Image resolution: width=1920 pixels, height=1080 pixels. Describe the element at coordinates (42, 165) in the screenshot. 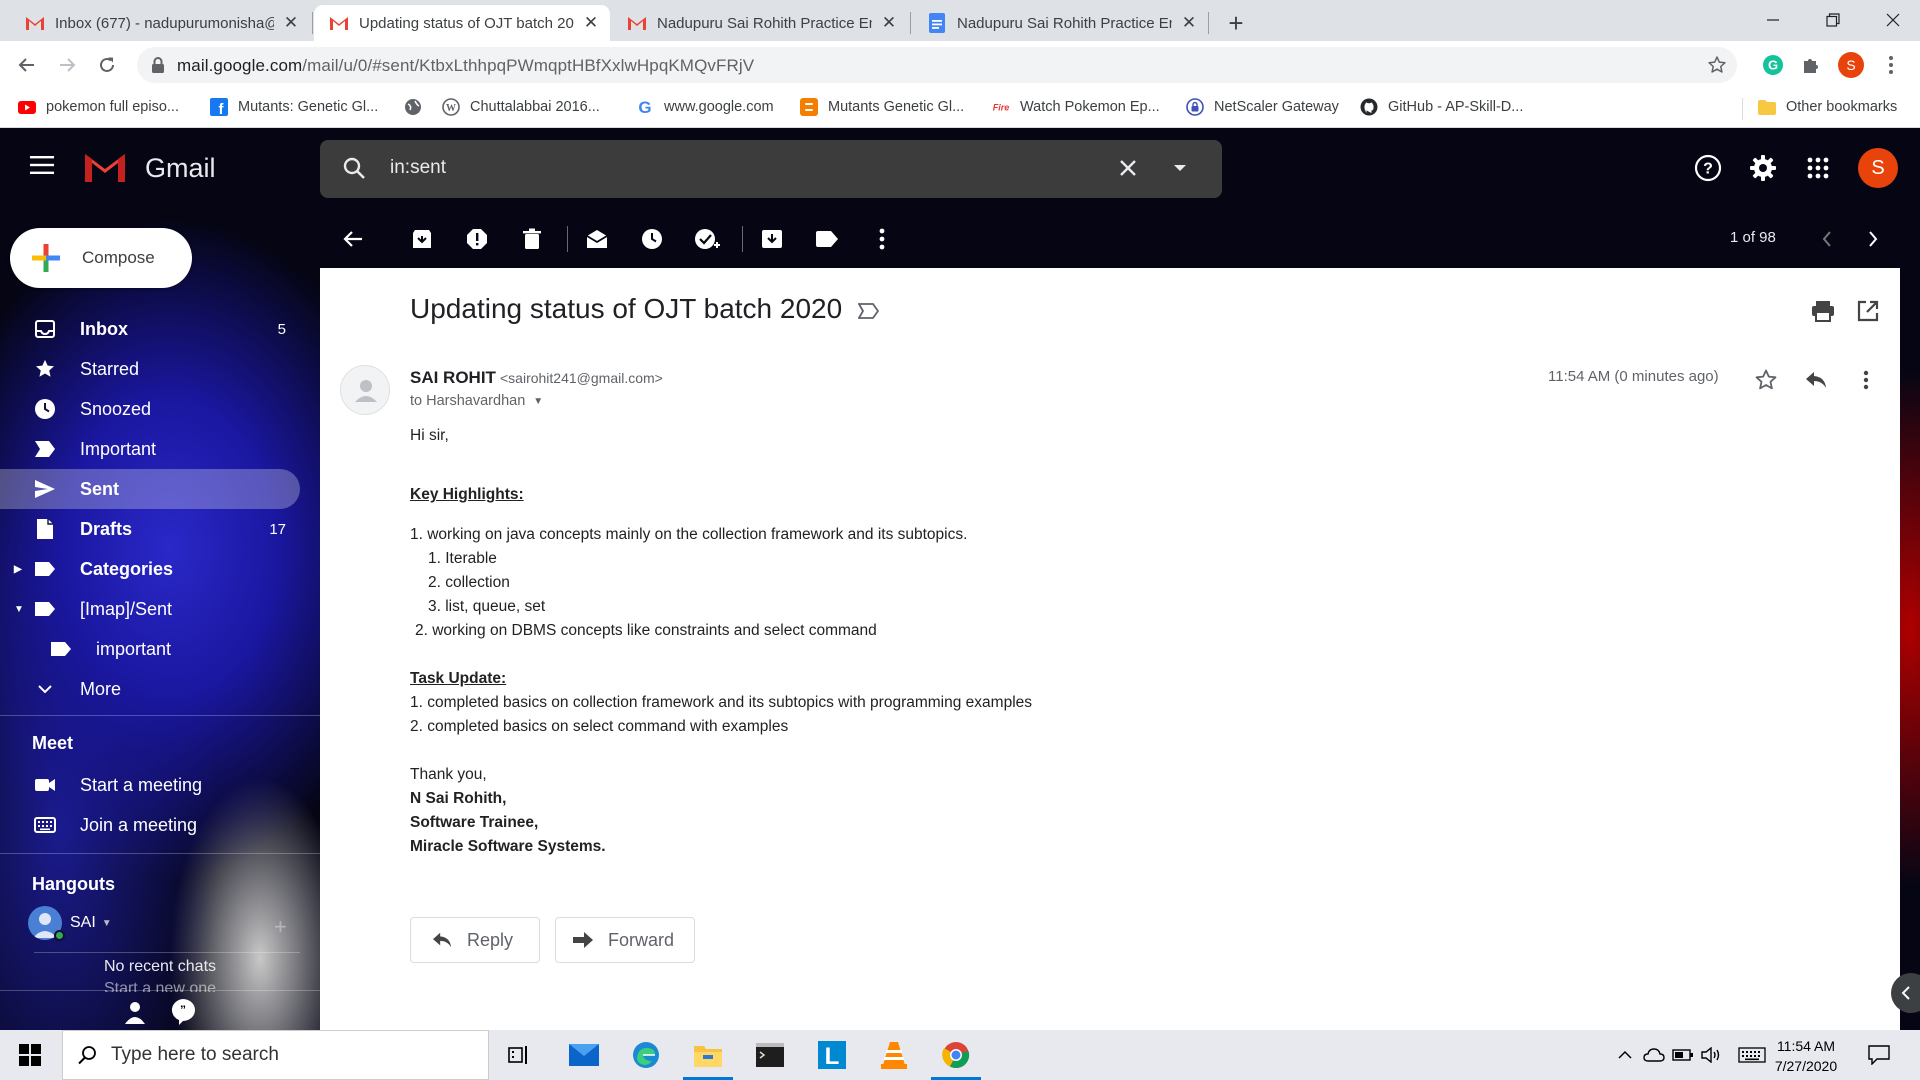

I see `main-menu-icon` at that location.